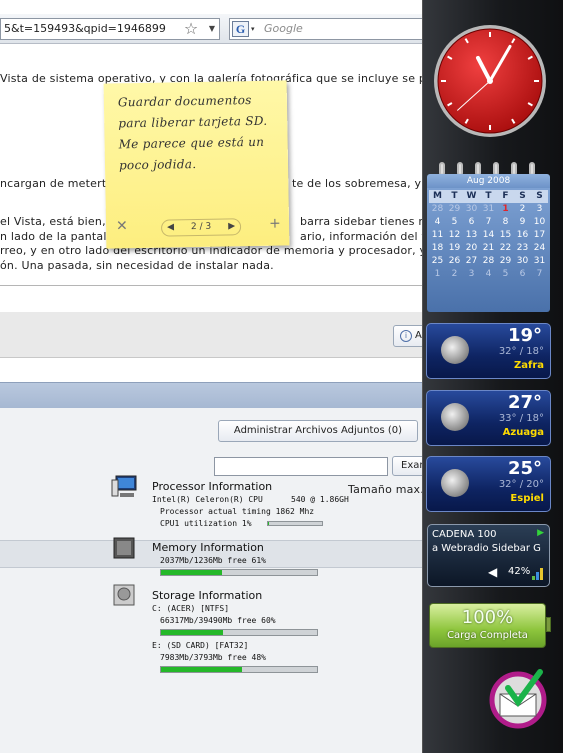 The height and width of the screenshot is (753, 563). What do you see at coordinates (454, 235) in the screenshot?
I see `calendar-day: 12` at bounding box center [454, 235].